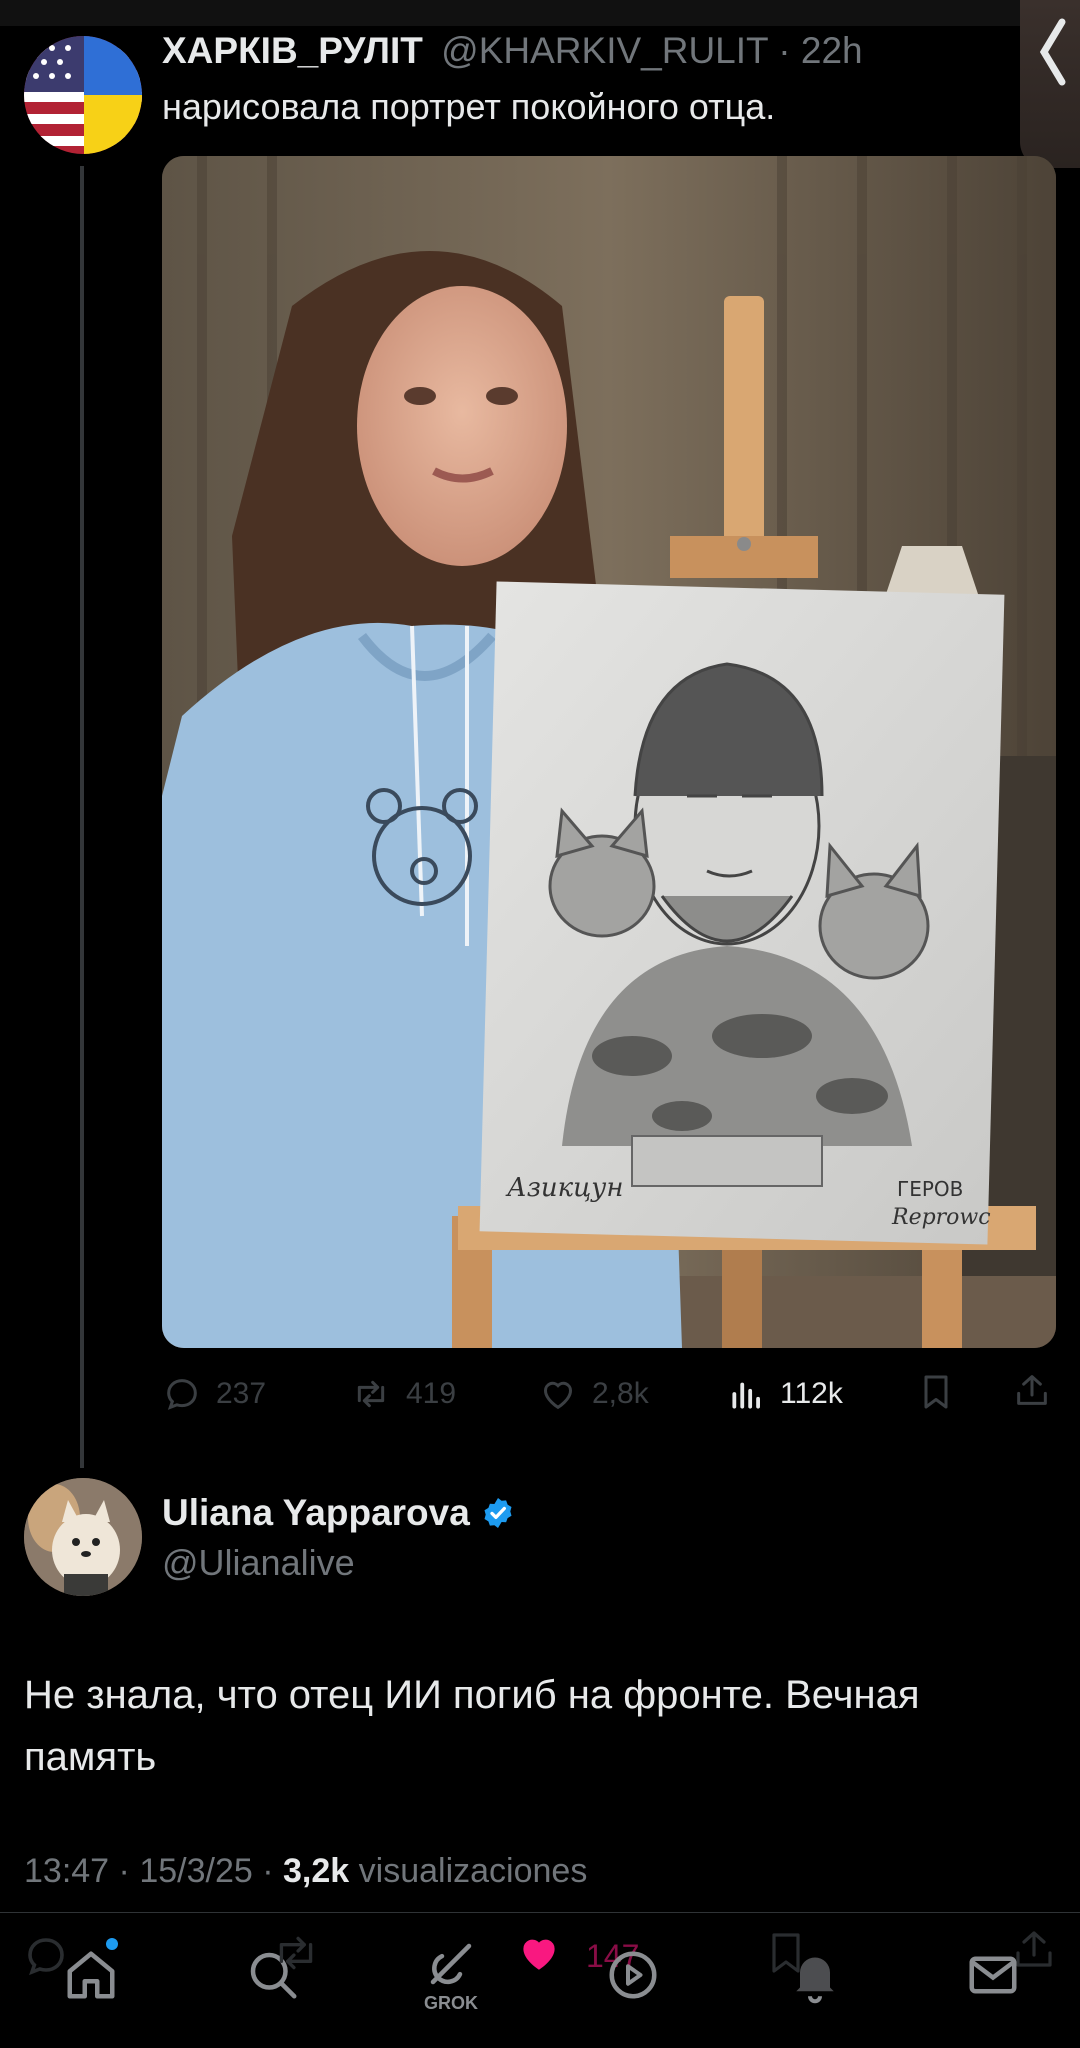 The image size is (1080, 2048). What do you see at coordinates (431, 1393) in the screenshot?
I see `retweet-count: 419` at bounding box center [431, 1393].